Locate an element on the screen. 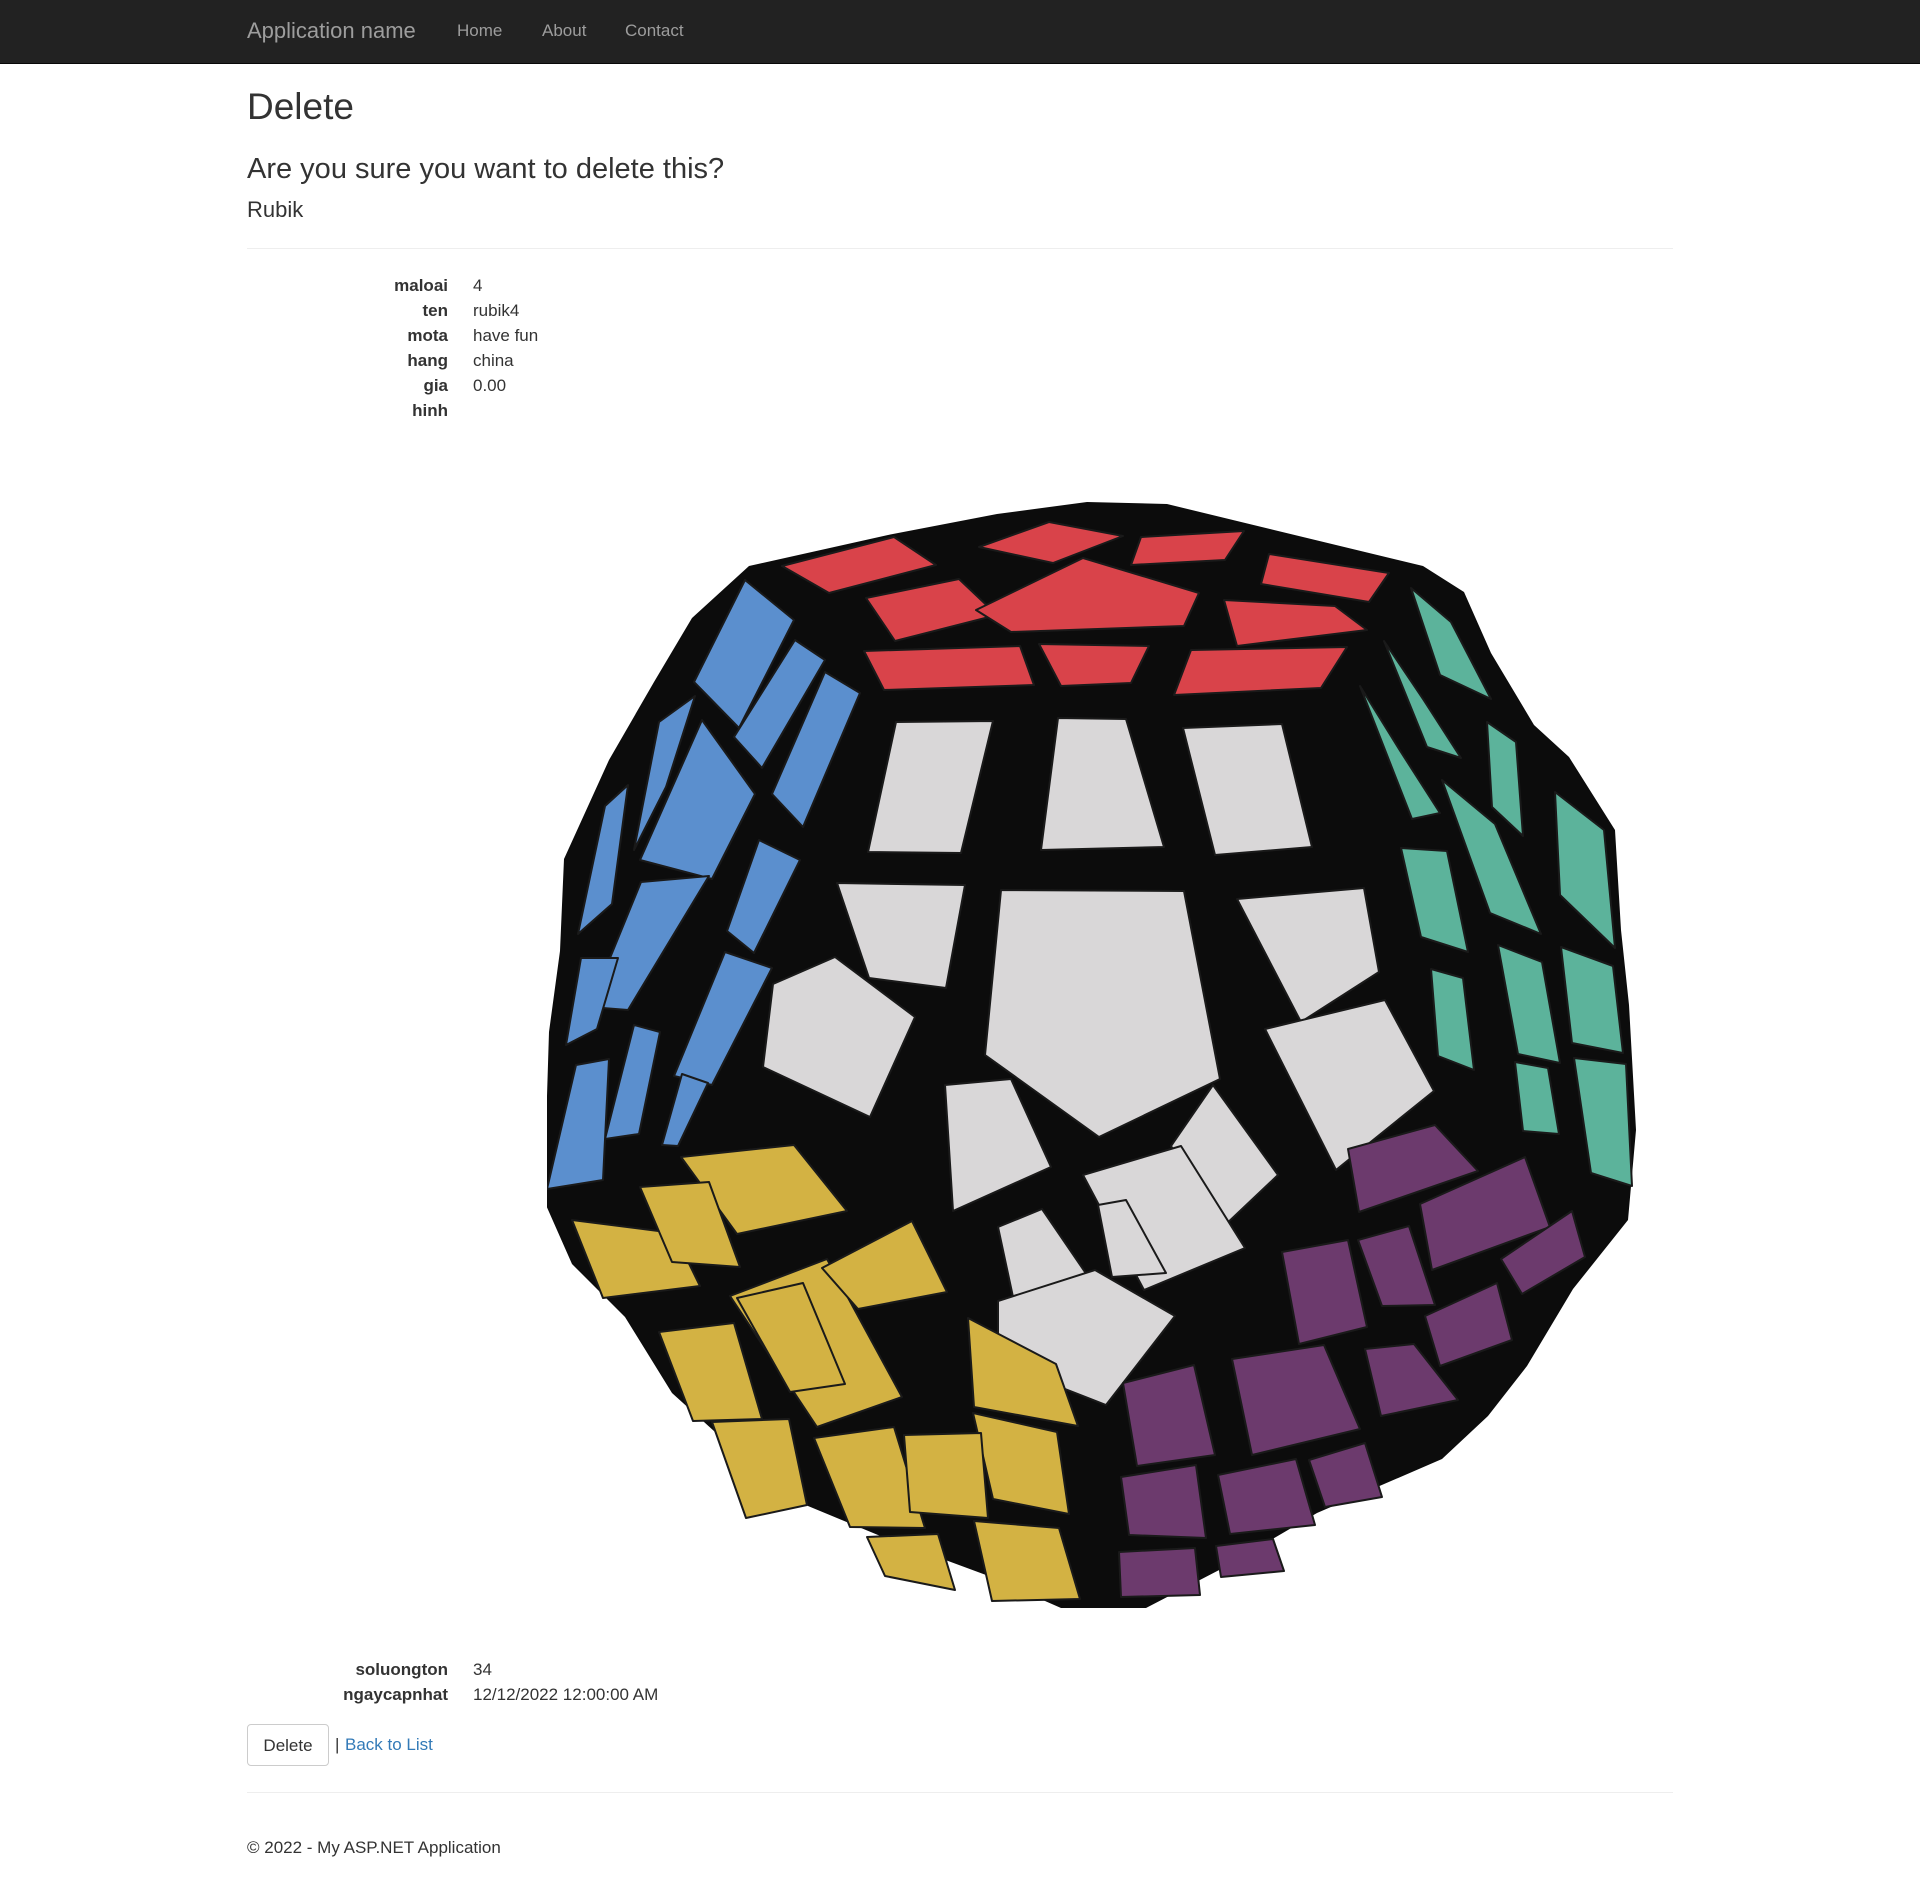 The height and width of the screenshot is (1882, 1920). detail-label: mota is located at coordinates (427, 335).